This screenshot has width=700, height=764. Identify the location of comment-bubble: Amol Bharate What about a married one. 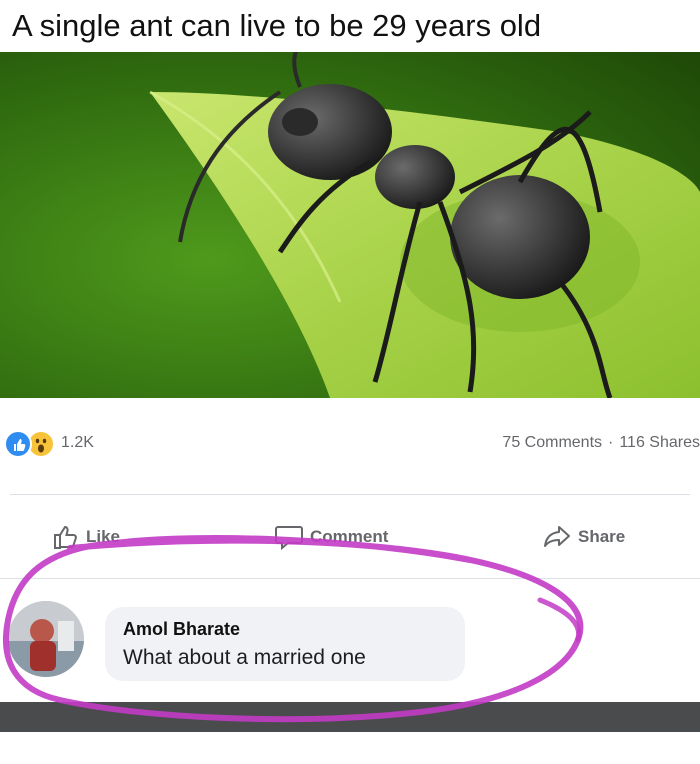
(285, 644).